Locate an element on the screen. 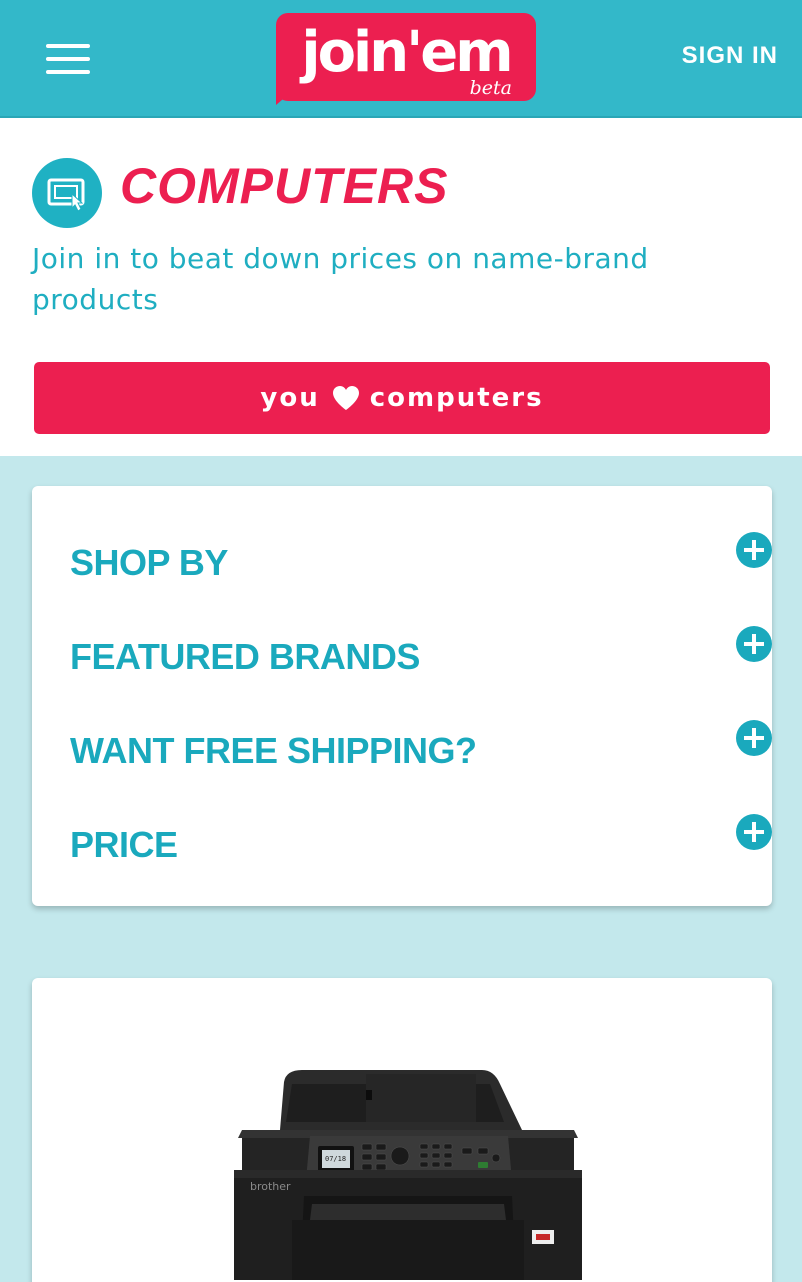 The height and width of the screenshot is (1282, 802). love-category-button: you computers is located at coordinates (402, 398).